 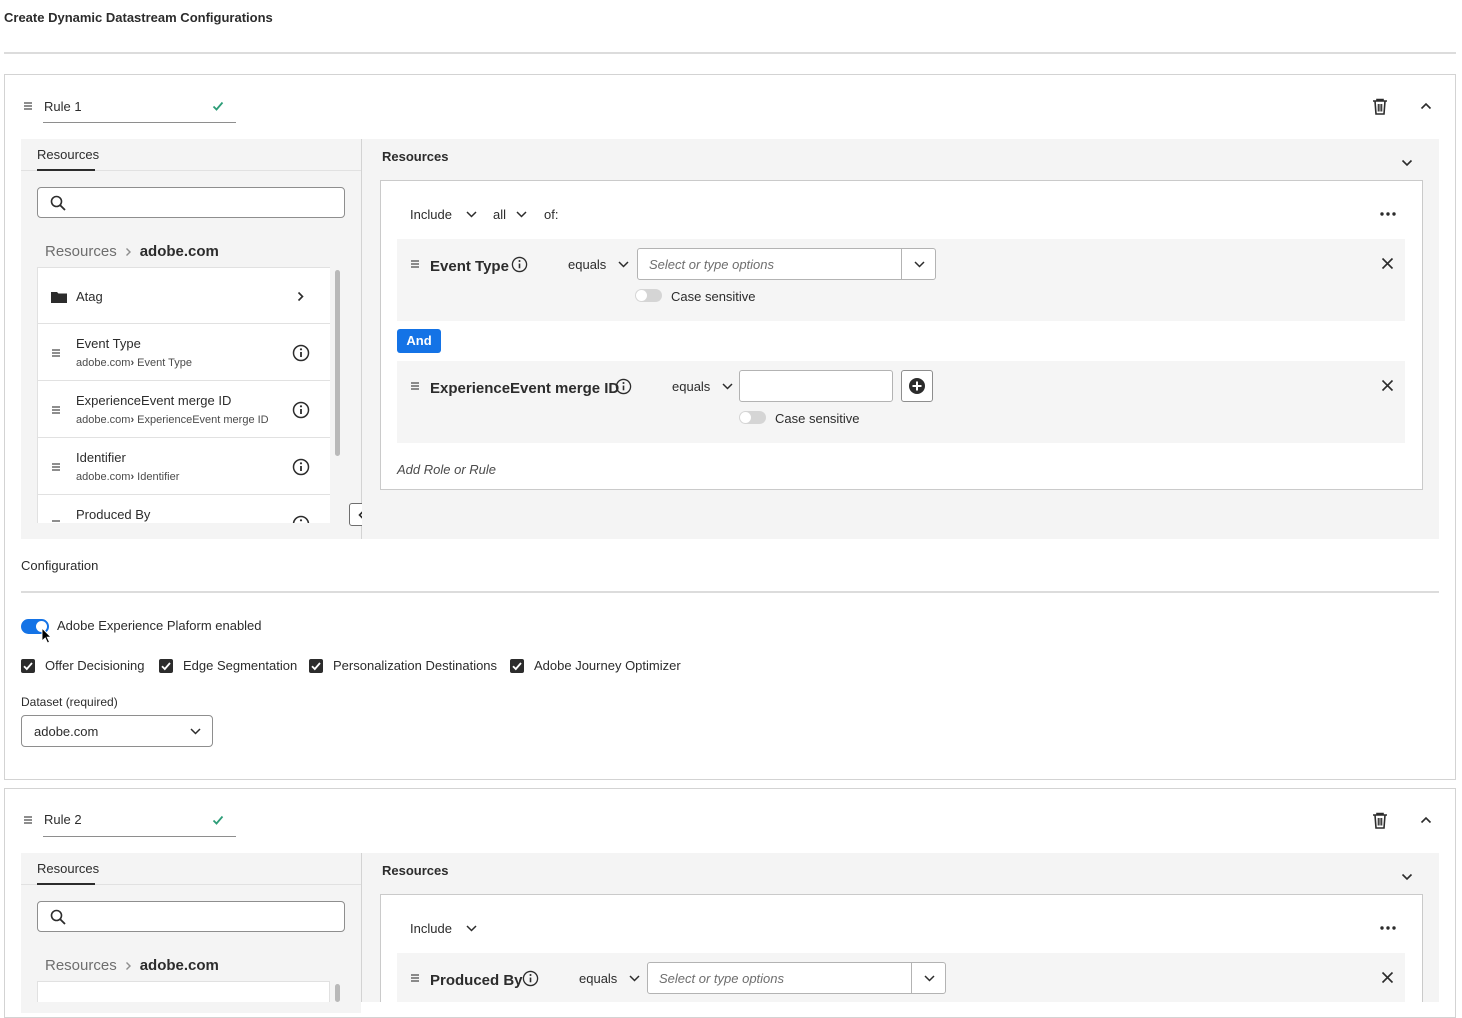 I want to click on list-item-event-type: Event Type adobe.com› Event Type, so click(x=183, y=352).